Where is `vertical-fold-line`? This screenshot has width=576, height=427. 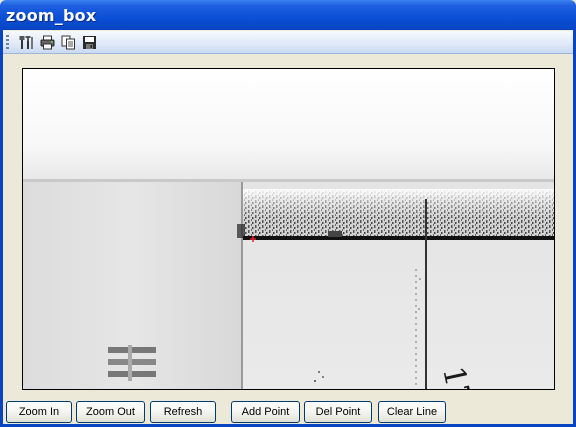
vertical-fold-line is located at coordinates (242, 285).